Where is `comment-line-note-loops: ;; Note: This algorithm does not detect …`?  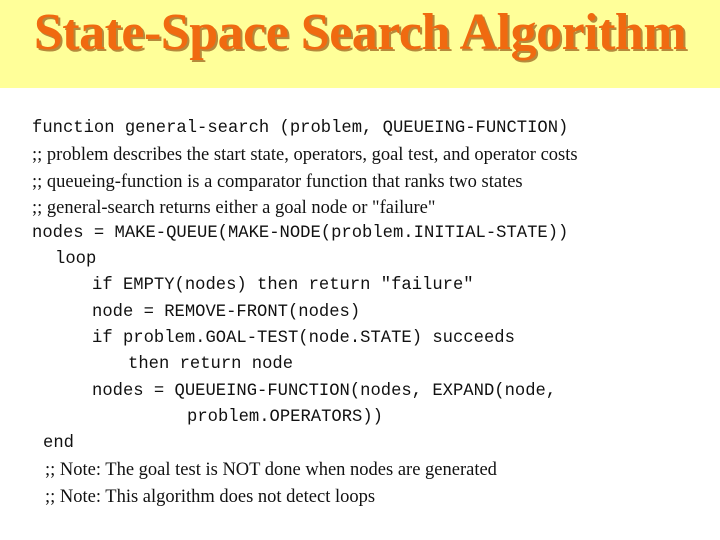 comment-line-note-loops: ;; Note: This algorithm does not detect … is located at coordinates (210, 497).